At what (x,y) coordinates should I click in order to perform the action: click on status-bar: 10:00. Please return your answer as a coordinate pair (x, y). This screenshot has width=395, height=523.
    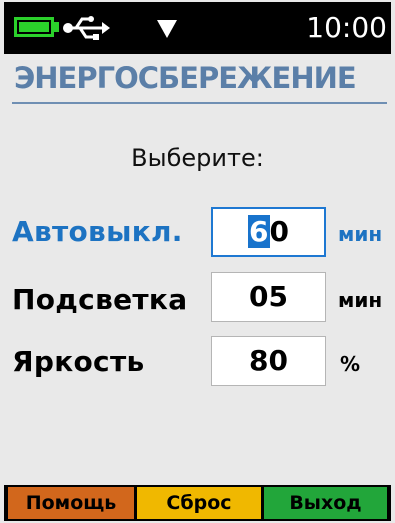
    Looking at the image, I should click on (197, 28).